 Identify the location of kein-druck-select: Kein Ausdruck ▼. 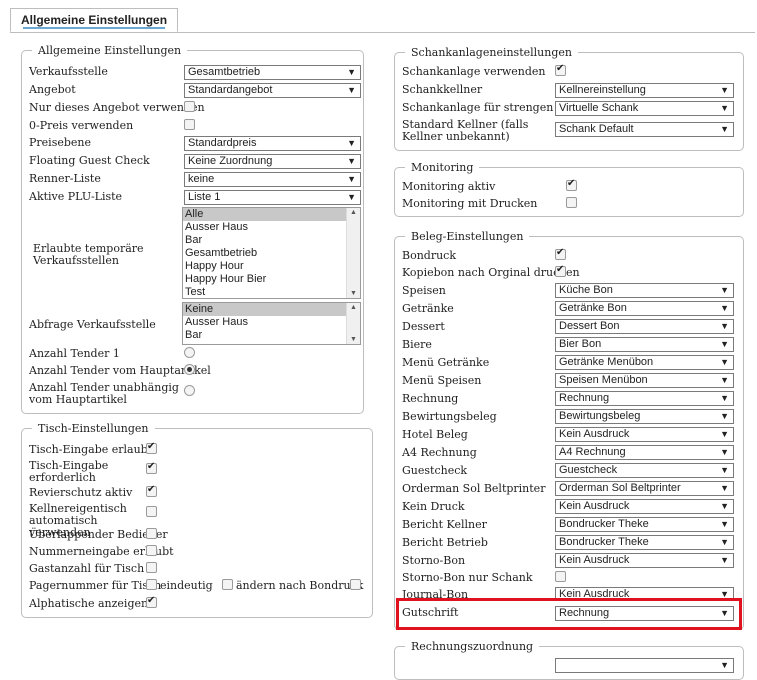
(644, 506).